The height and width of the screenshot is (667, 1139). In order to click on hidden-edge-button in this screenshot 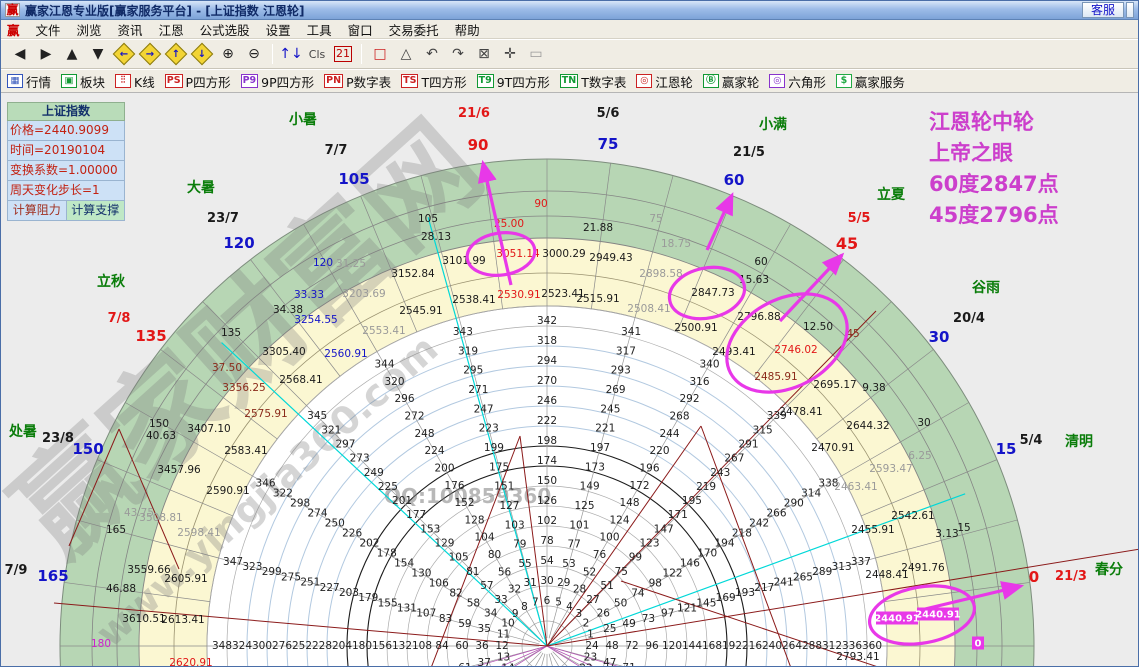, I will do `click(1130, 10)`.